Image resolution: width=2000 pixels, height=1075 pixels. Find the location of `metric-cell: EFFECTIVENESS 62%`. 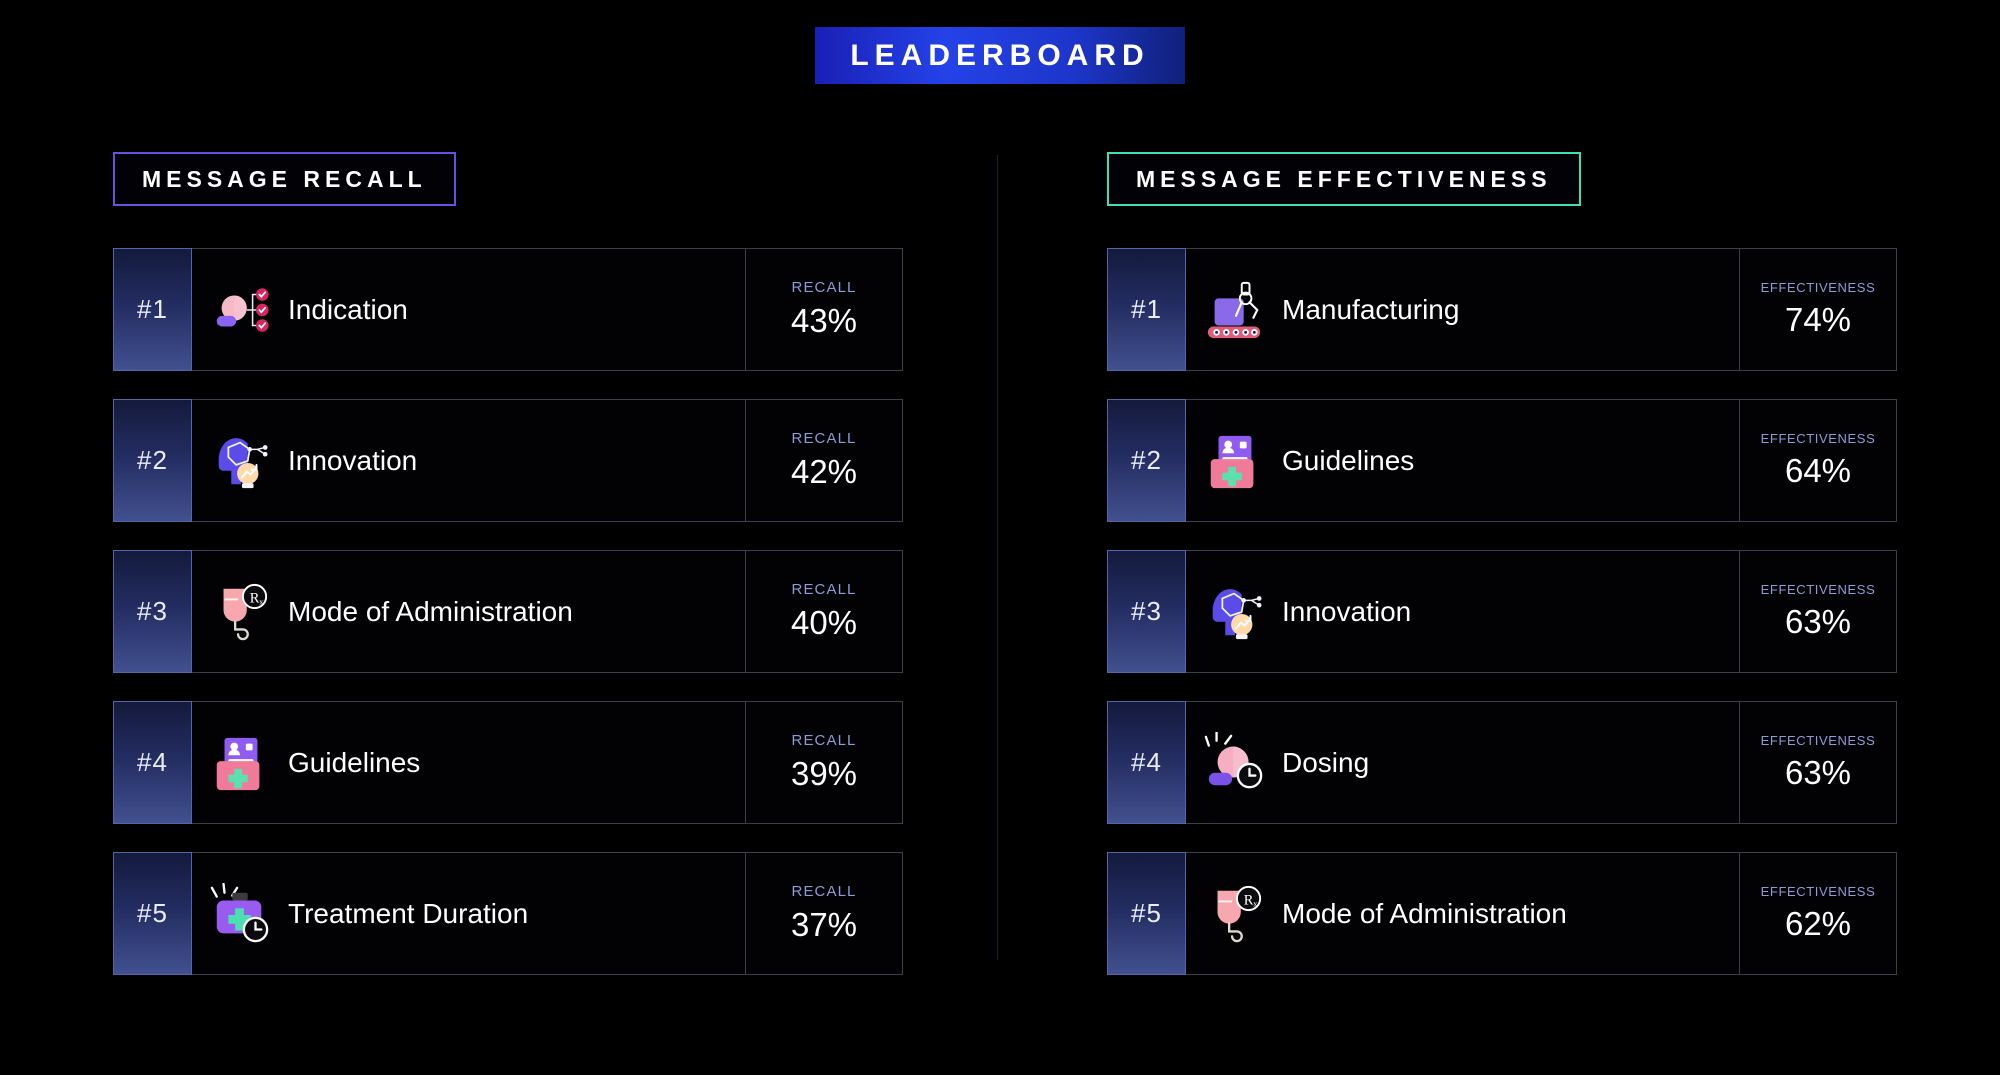

metric-cell: EFFECTIVENESS 62% is located at coordinates (1817, 913).